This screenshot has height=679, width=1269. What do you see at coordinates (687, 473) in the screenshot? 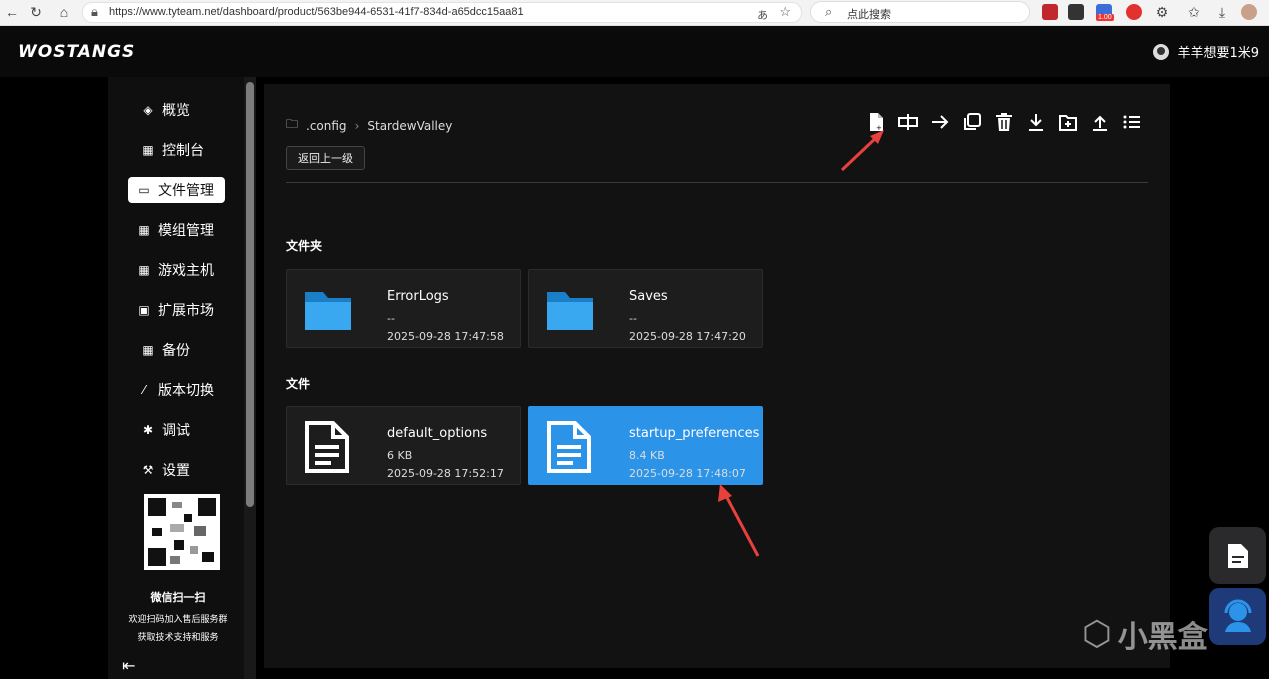
I see `file-date: 2025-09-28 17:48:07` at bounding box center [687, 473].